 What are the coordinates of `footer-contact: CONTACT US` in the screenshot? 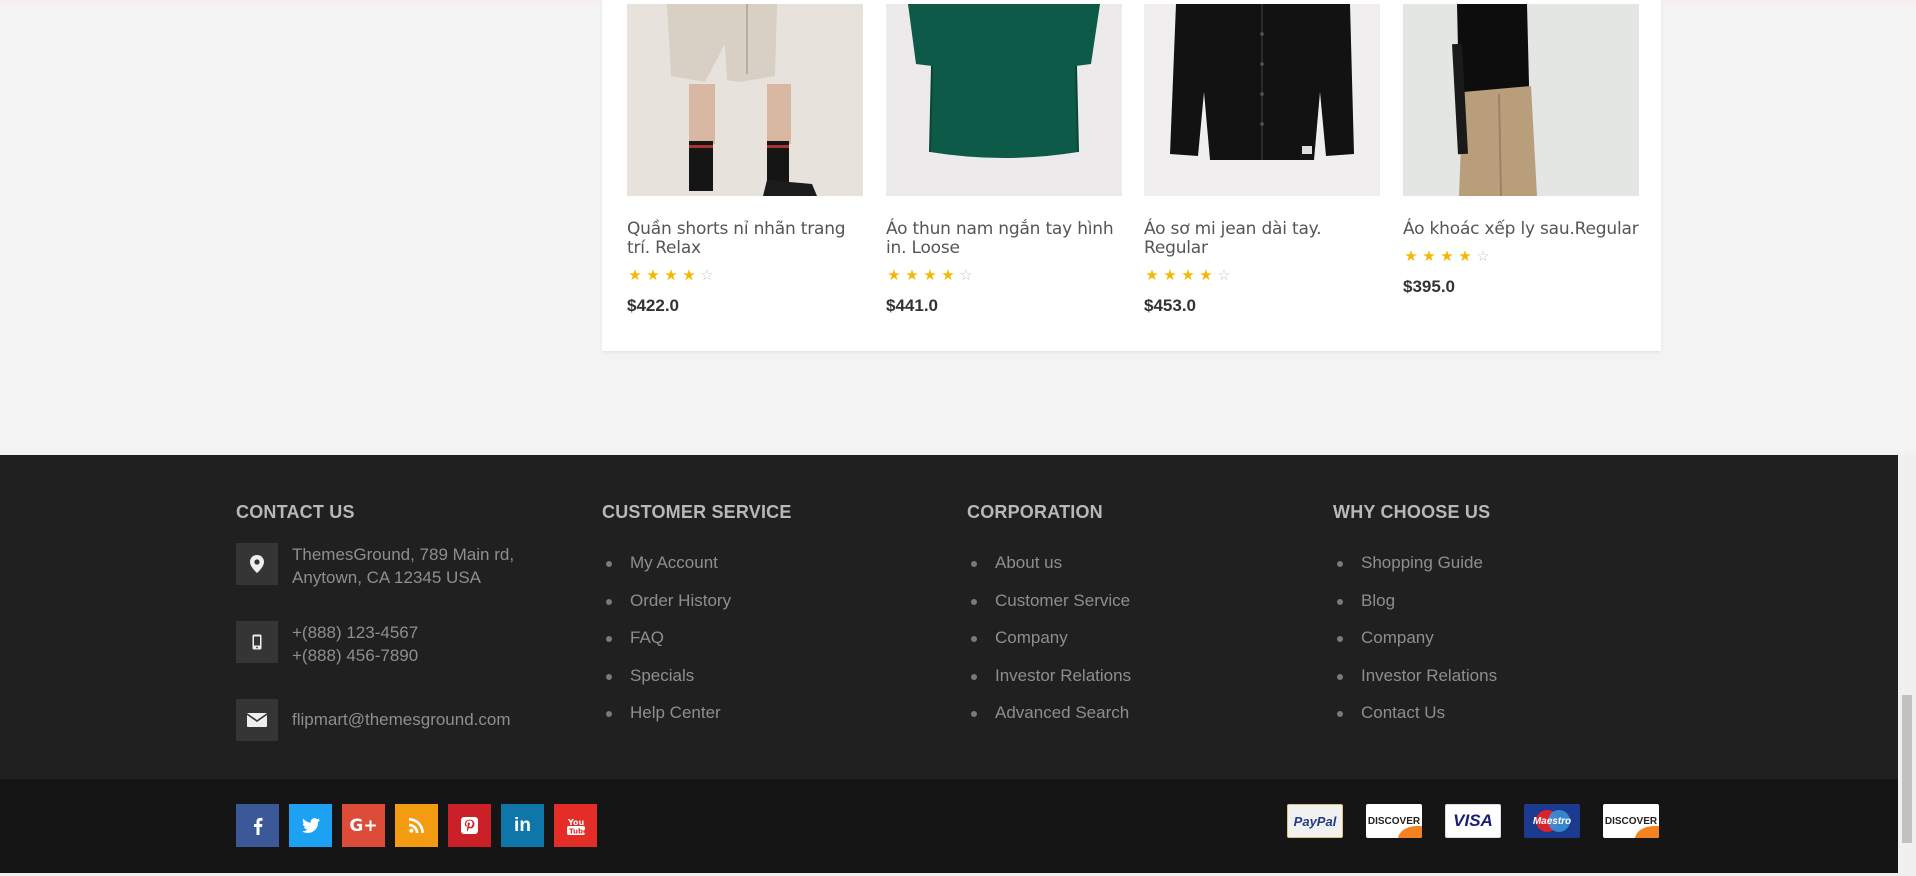 It's located at (401, 514).